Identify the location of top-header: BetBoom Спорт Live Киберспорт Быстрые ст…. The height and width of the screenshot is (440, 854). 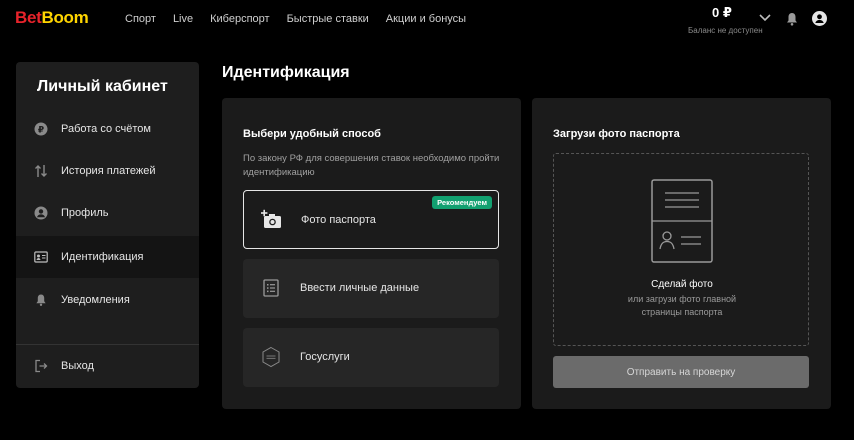
(427, 20).